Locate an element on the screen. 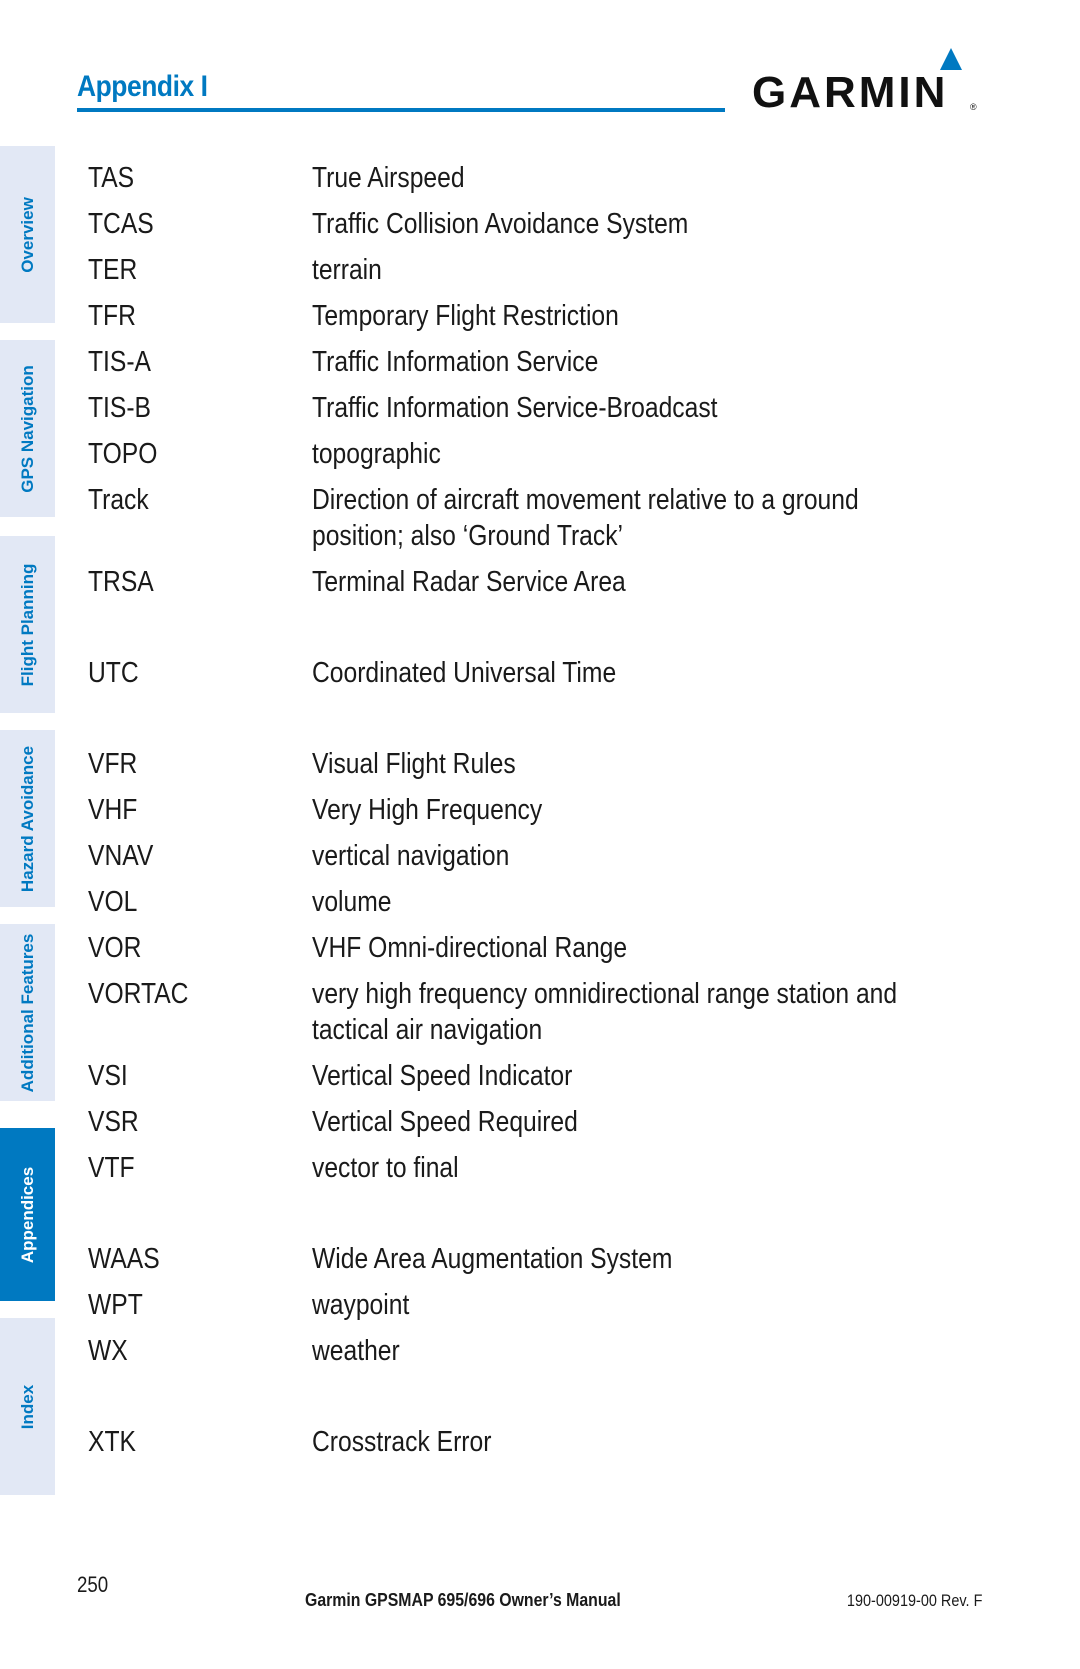 This screenshot has height=1669, width=1080. tab-label: Overview is located at coordinates (27, 234).